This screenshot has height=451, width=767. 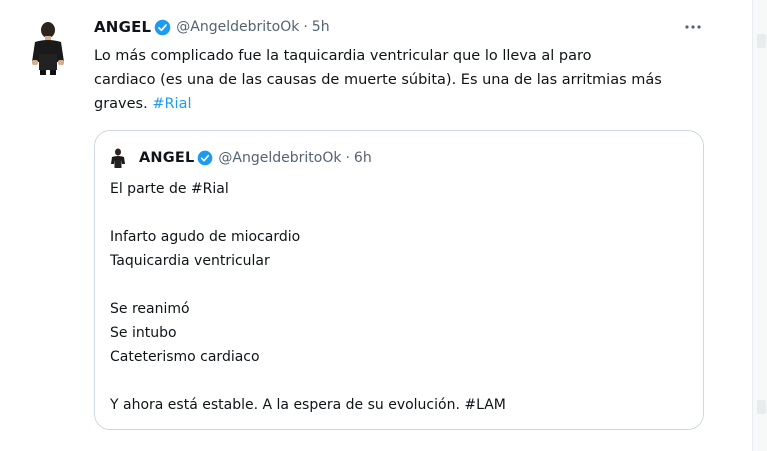 What do you see at coordinates (759, 225) in the screenshot?
I see `adjacent-panel-edge` at bounding box center [759, 225].